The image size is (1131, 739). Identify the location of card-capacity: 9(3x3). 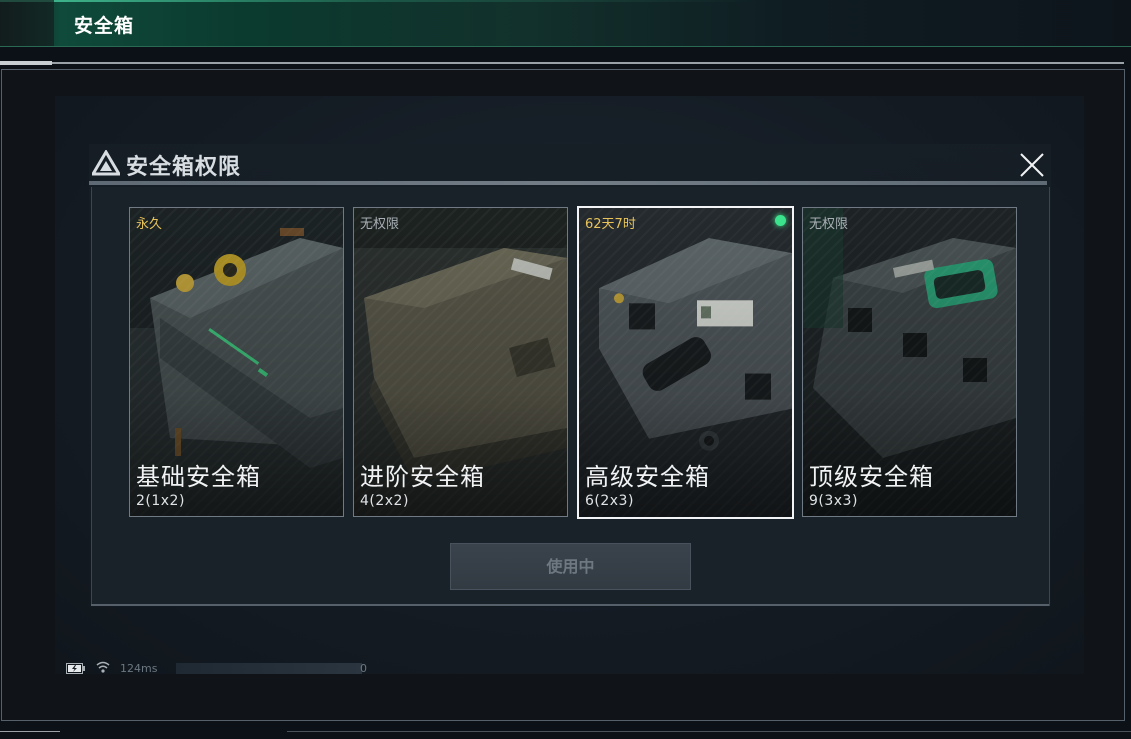
(833, 501).